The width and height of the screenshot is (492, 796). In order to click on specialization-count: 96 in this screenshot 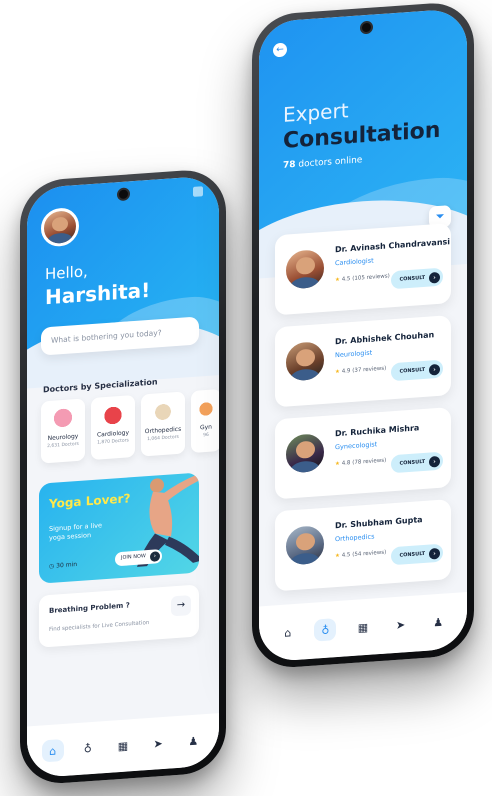, I will do `click(206, 435)`.